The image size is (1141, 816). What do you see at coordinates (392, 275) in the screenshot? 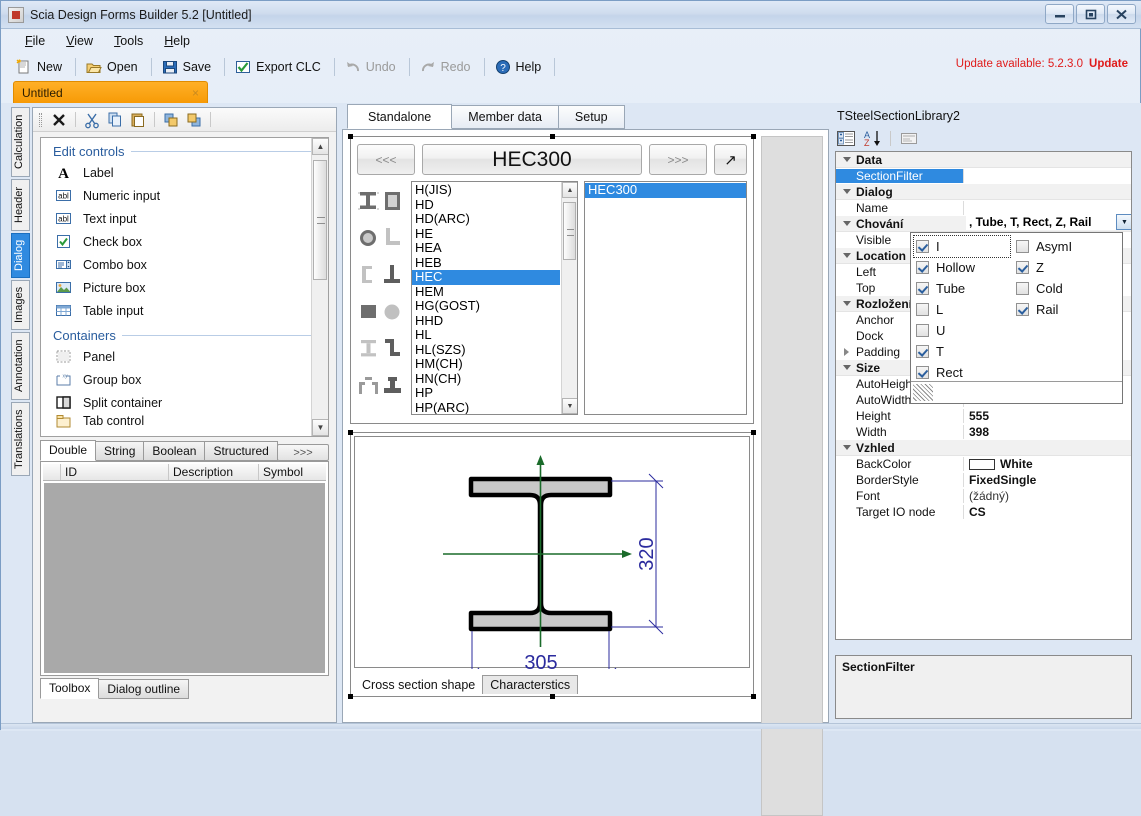
I see `t-section-icon` at bounding box center [392, 275].